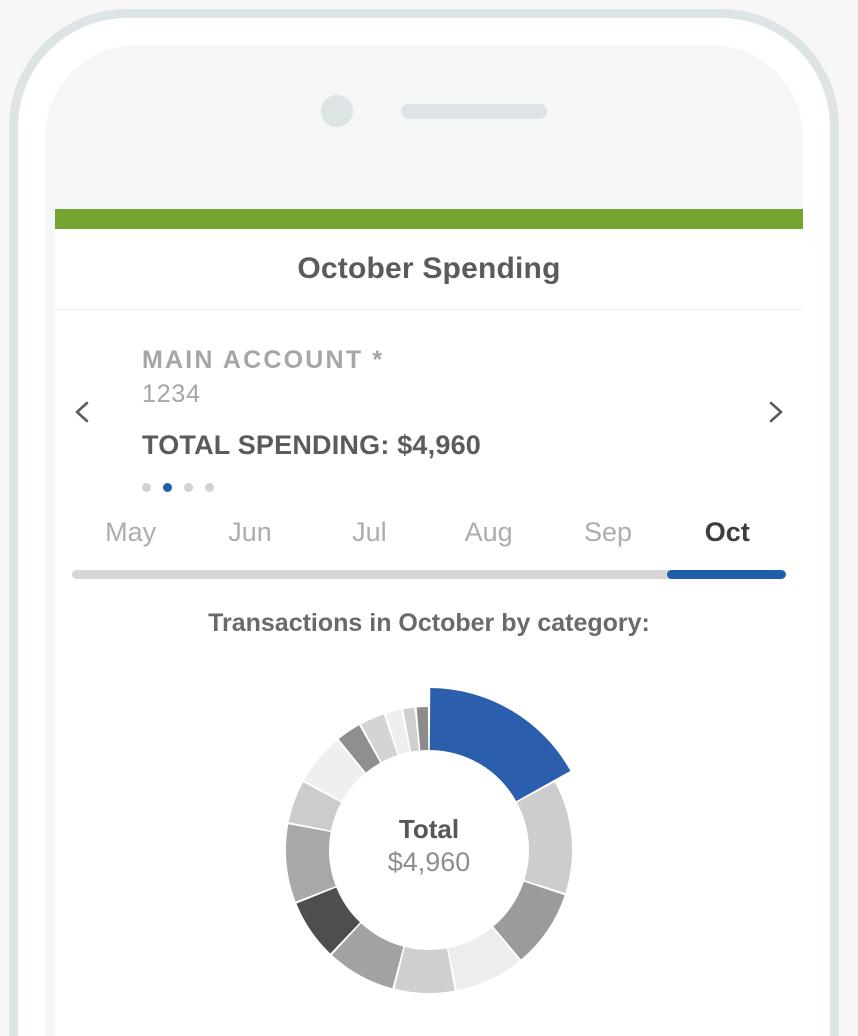 This screenshot has height=1036, width=858. I want to click on chevron-right-icon, so click(776, 412).